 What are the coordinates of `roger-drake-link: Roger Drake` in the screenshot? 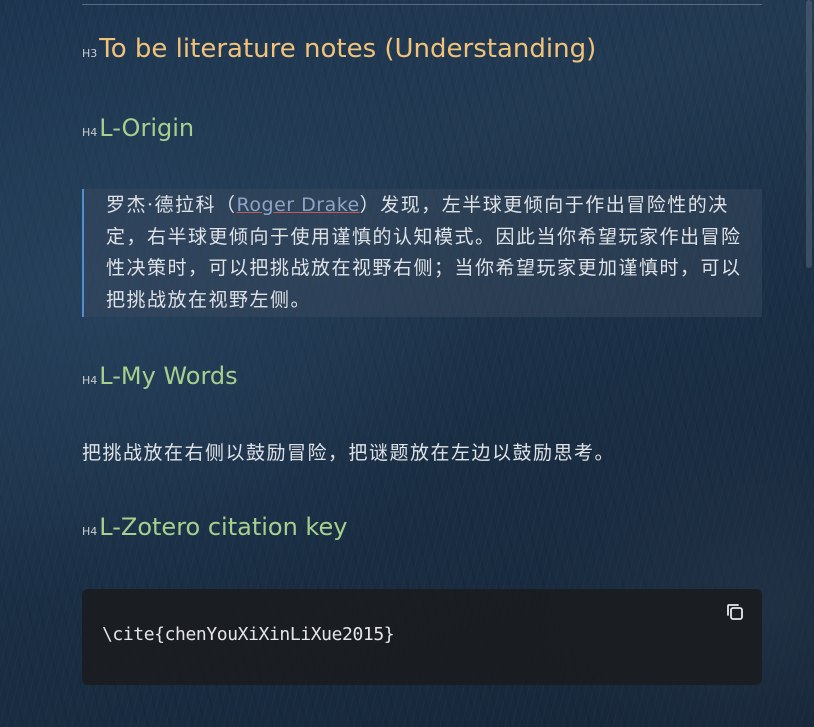 It's located at (298, 205).